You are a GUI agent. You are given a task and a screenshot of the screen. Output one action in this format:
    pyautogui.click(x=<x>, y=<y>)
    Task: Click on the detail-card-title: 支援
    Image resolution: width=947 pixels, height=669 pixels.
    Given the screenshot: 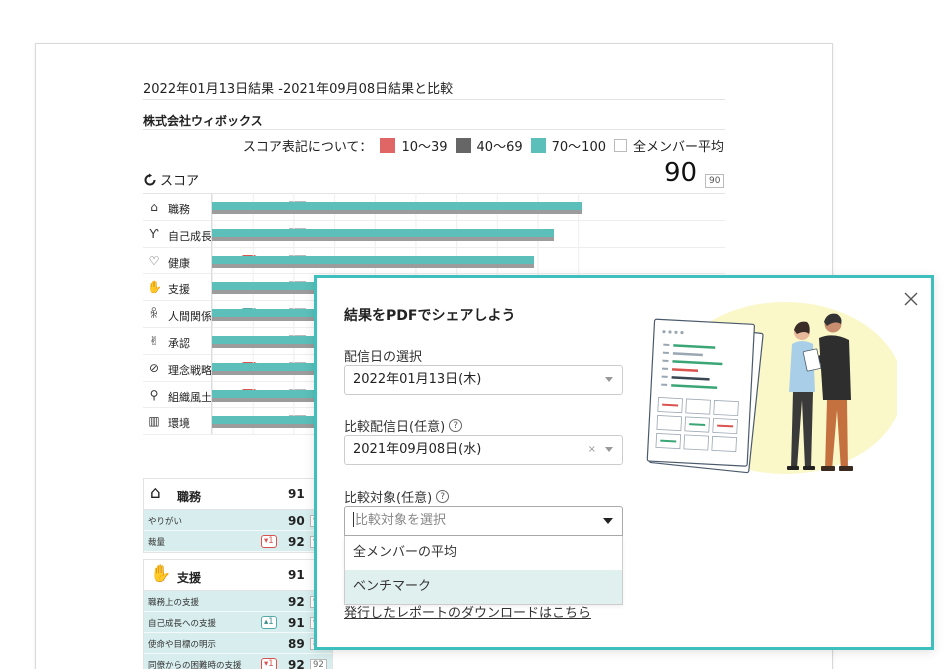 What is the action you would take?
    pyautogui.click(x=189, y=578)
    